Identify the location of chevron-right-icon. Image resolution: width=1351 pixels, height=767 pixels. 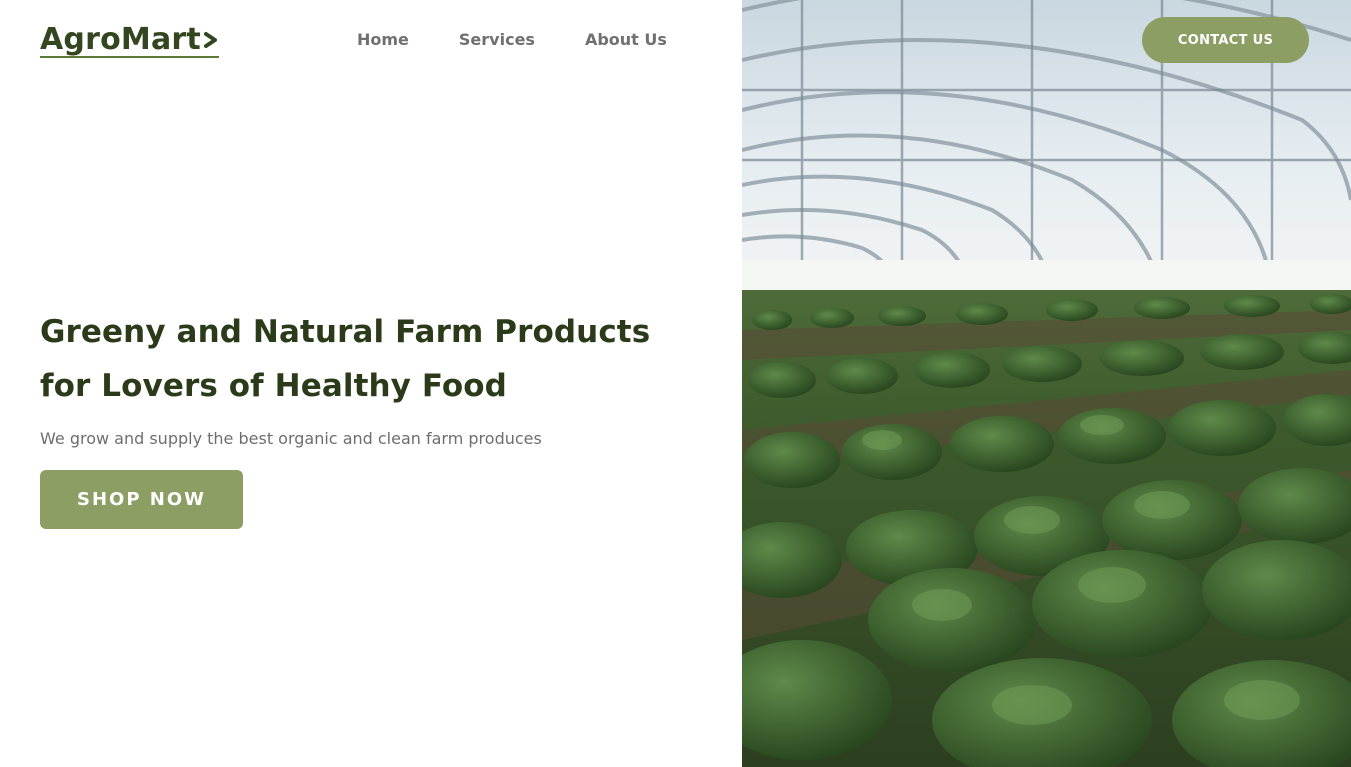
(210, 40).